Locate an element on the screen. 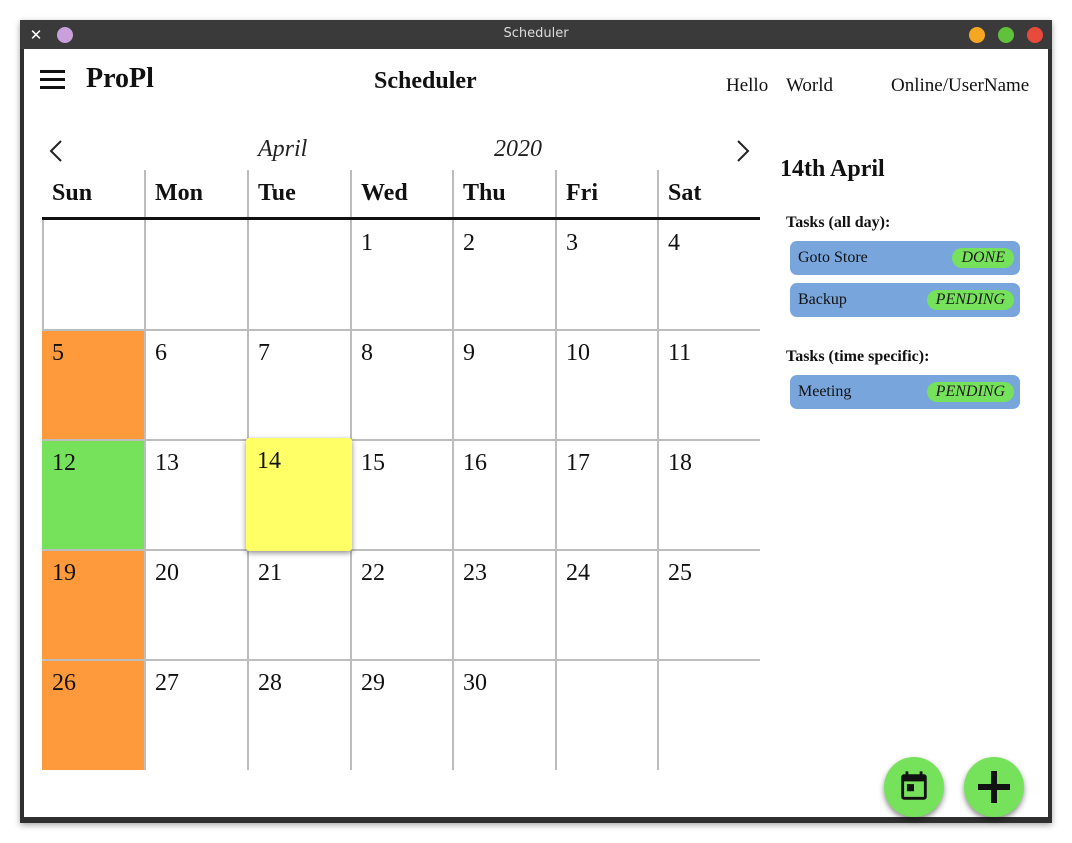  day-cell-22: 22 is located at coordinates (402, 605).